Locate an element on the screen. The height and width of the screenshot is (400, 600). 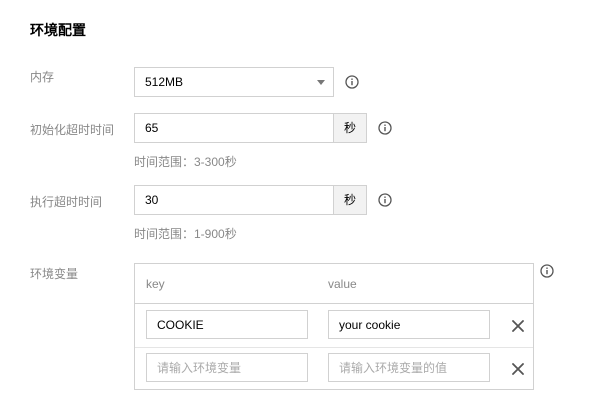
env-vars-header: key value is located at coordinates (334, 284).